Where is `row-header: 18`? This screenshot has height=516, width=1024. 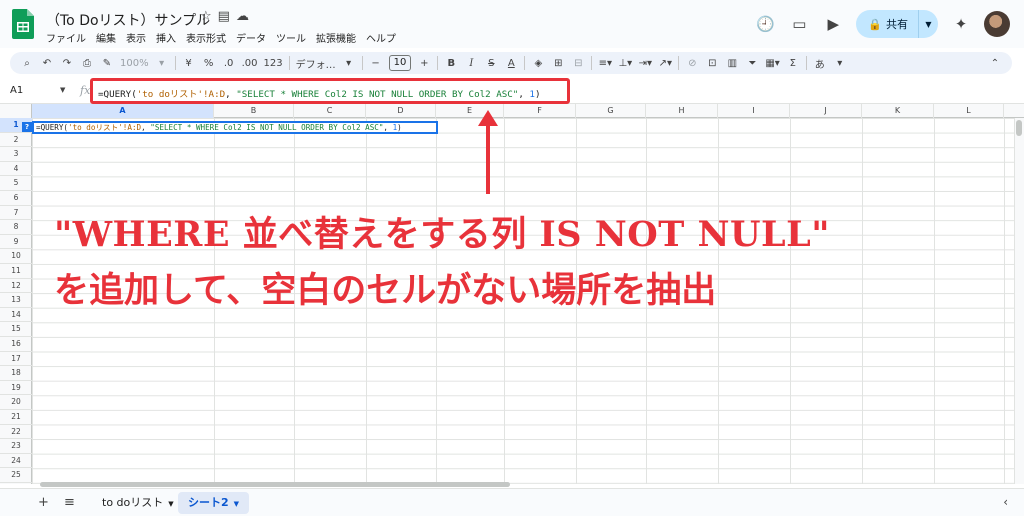 row-header: 18 is located at coordinates (16, 373).